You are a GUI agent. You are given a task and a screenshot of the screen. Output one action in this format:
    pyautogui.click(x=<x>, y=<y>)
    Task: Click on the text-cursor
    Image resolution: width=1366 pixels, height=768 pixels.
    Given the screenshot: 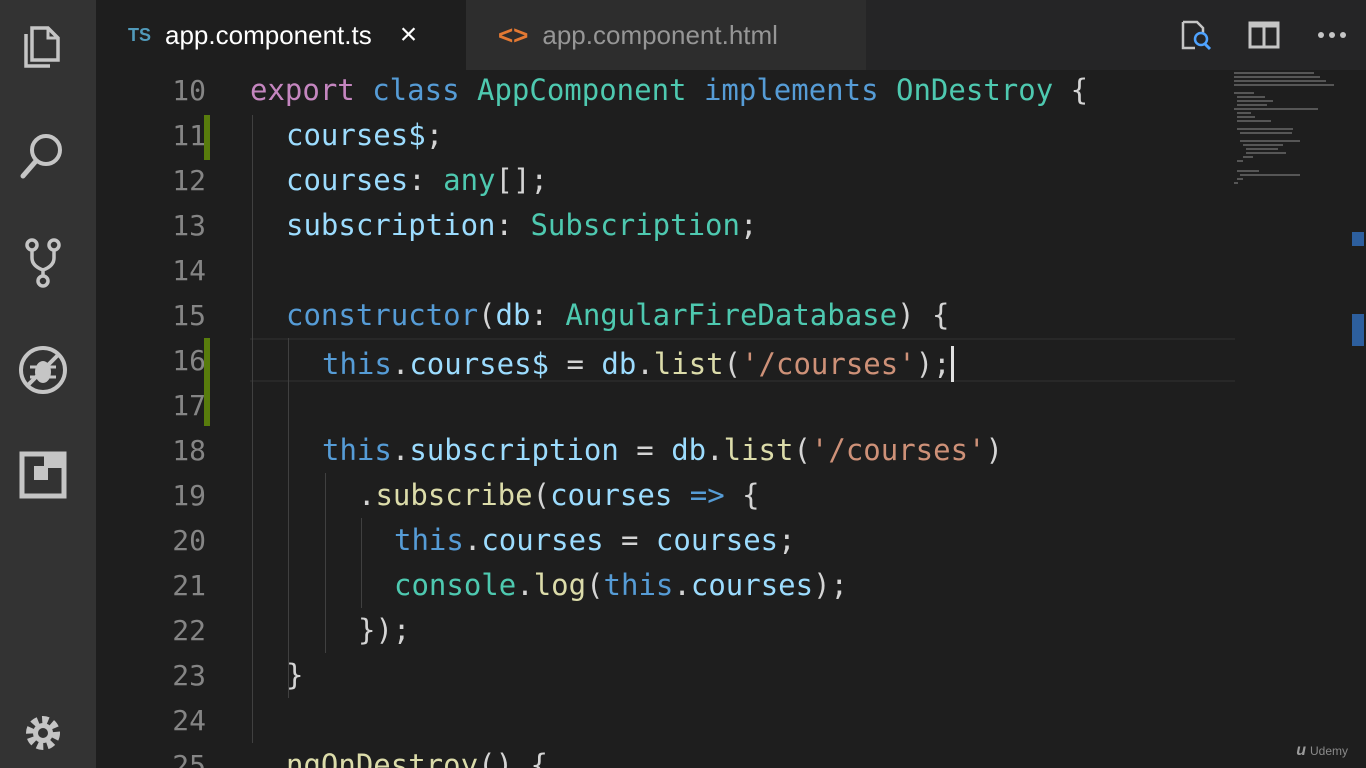 What is the action you would take?
    pyautogui.click(x=952, y=364)
    